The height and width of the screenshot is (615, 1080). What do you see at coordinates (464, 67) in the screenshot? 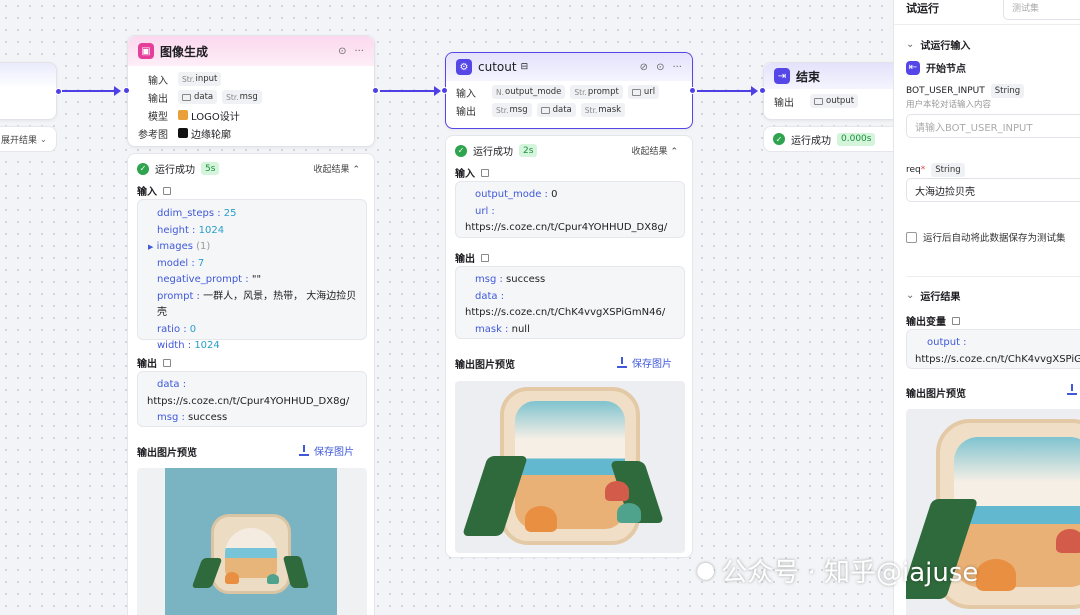
I see `plugin-icon: ⚙` at bounding box center [464, 67].